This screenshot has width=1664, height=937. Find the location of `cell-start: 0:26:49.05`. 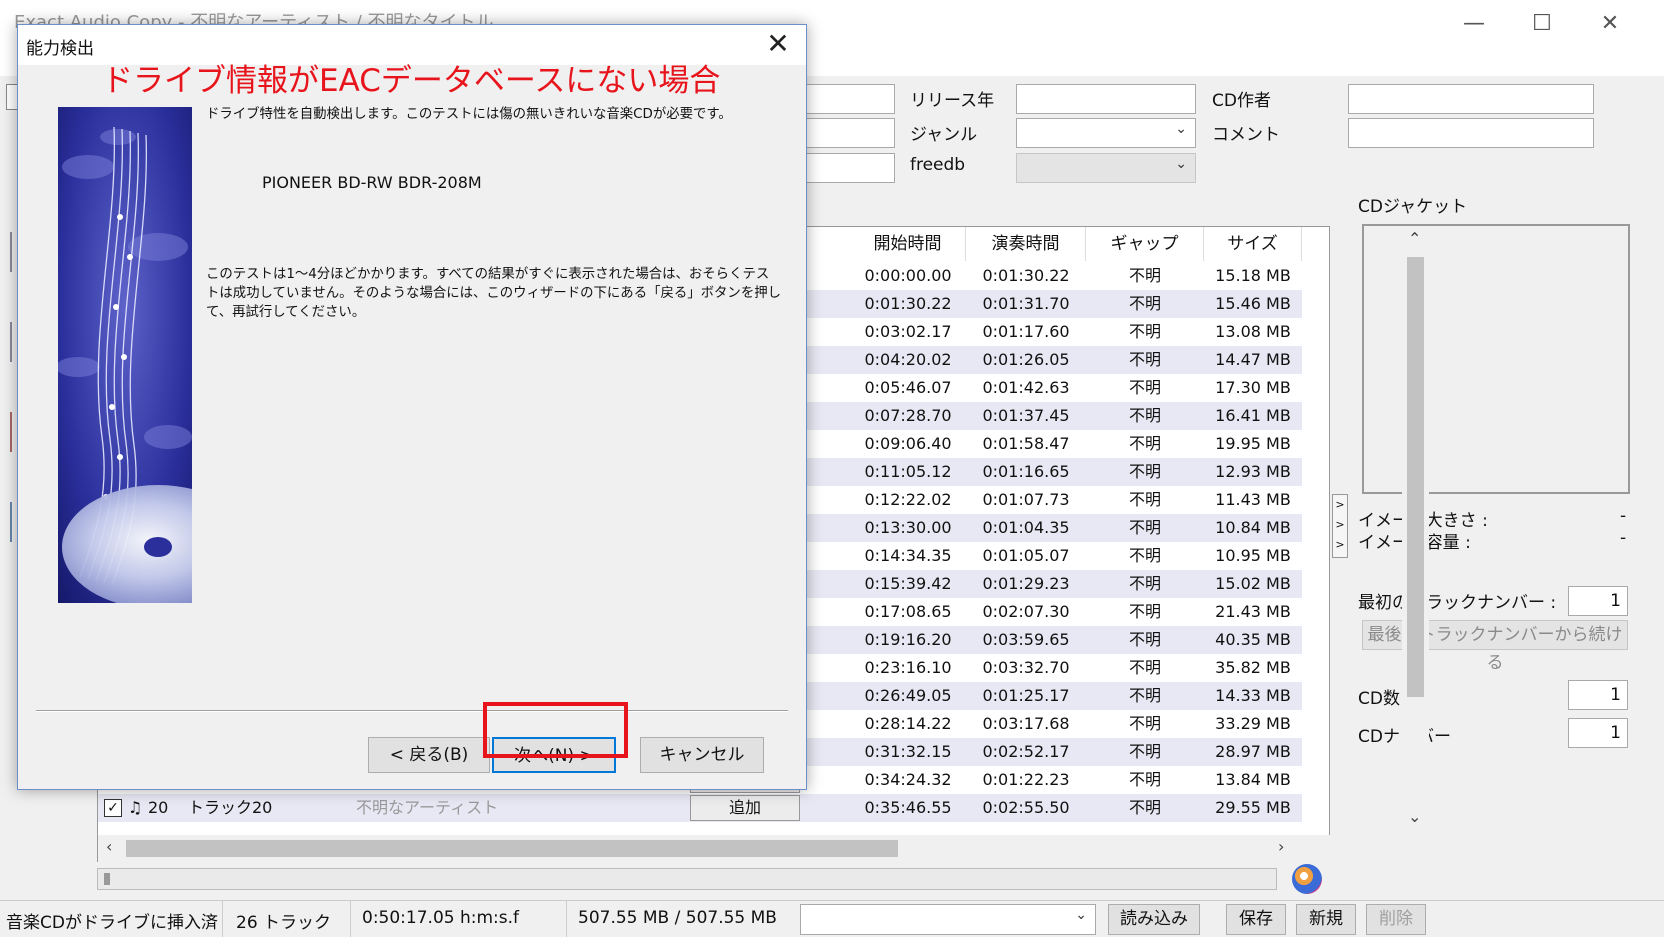

cell-start: 0:26:49.05 is located at coordinates (908, 695).